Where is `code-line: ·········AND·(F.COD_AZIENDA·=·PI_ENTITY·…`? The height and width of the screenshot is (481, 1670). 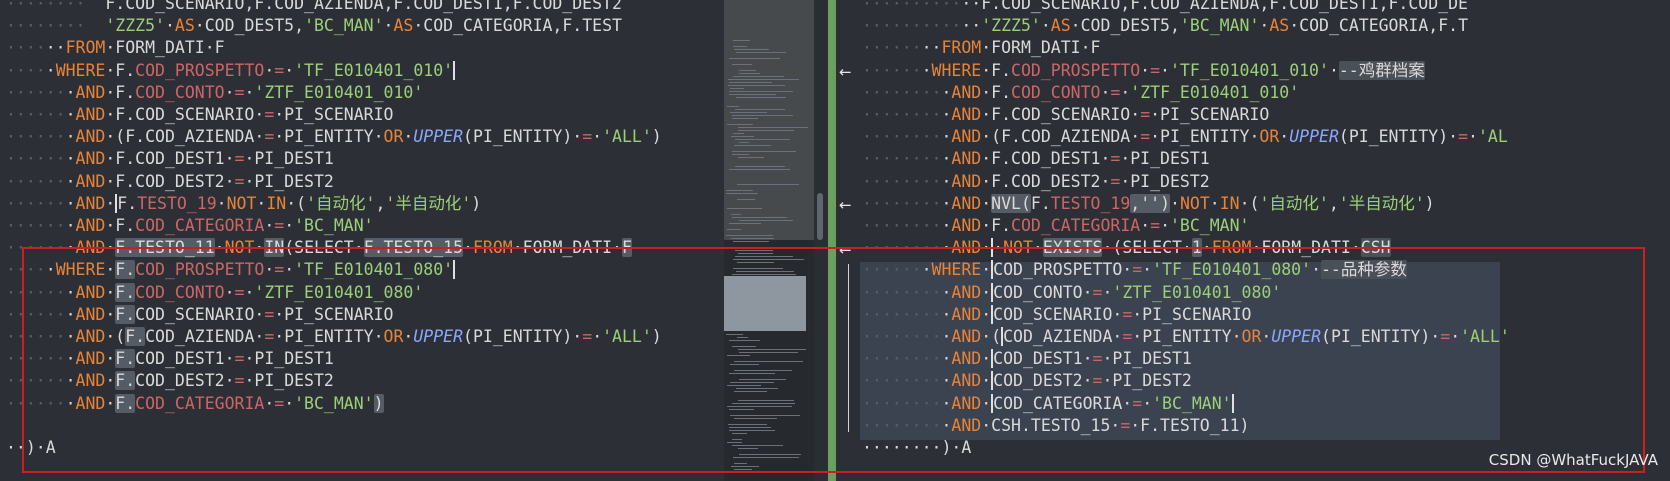
code-line: ·········AND·(F.COD_AZIENDA·=·PI_ENTITY·… is located at coordinates (1185, 136).